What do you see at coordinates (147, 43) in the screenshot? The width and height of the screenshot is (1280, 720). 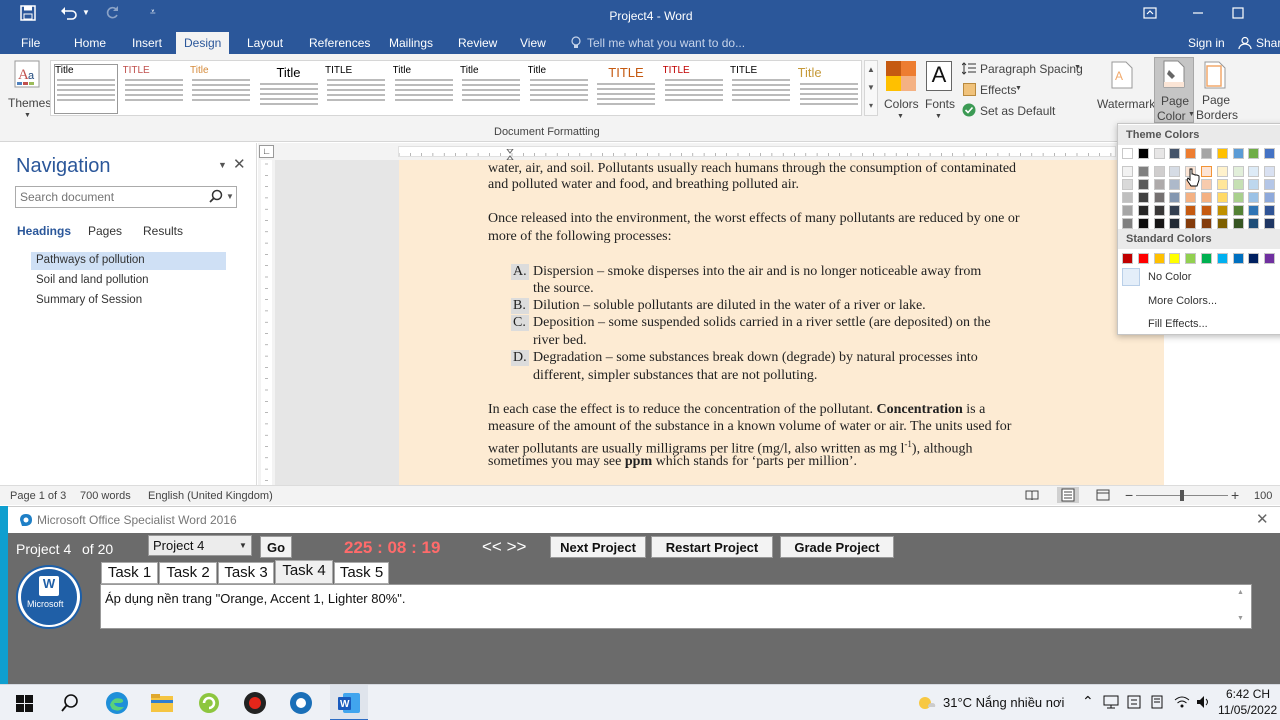 I see `tab-insert: Insert` at bounding box center [147, 43].